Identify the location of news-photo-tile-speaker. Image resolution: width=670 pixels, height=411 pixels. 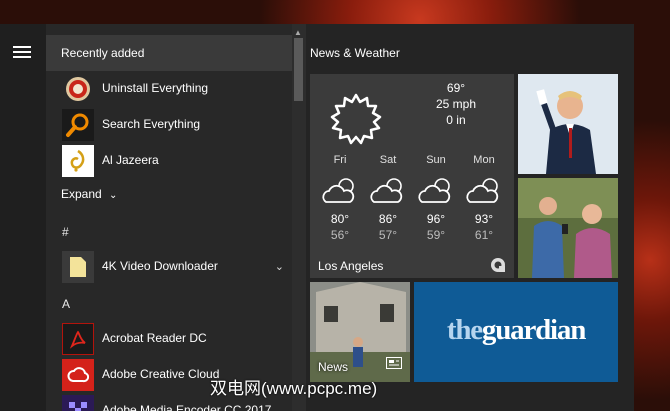
(568, 124).